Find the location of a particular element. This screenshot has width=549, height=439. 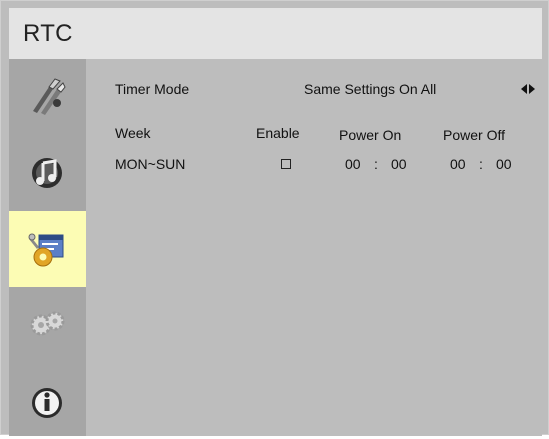

week-value: MON~SUN is located at coordinates (150, 164).